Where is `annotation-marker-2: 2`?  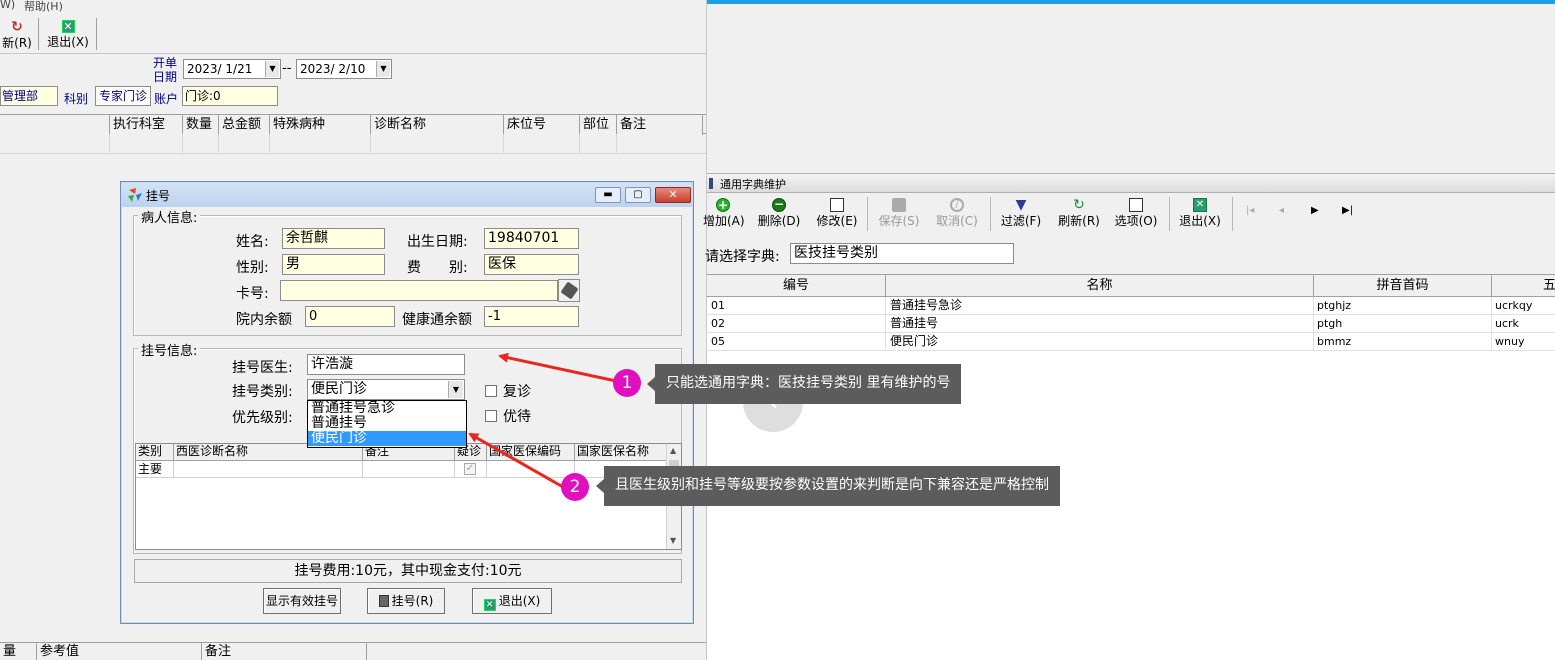
annotation-marker-2: 2 is located at coordinates (575, 487).